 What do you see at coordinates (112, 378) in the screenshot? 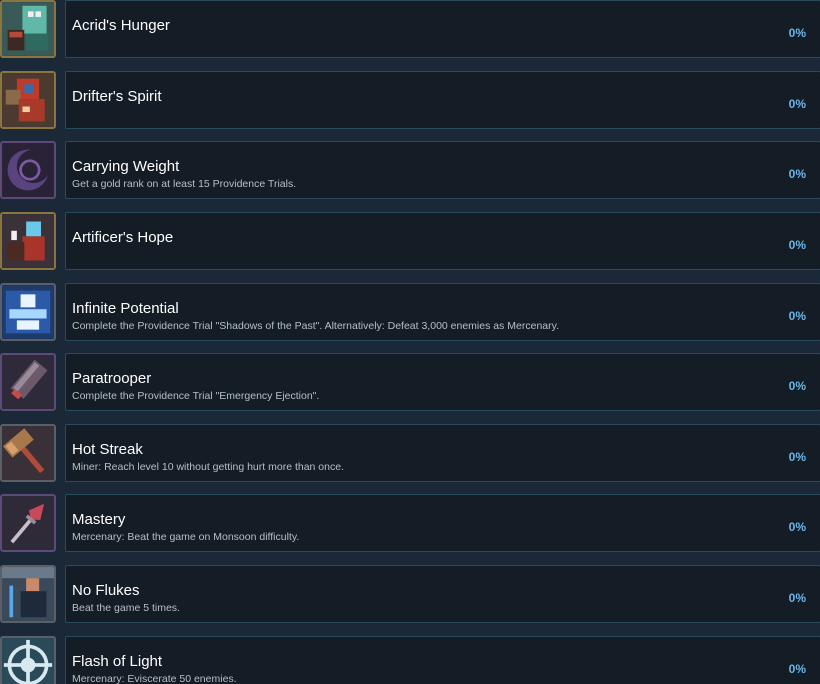
I see `achievement-title: Paratrooper` at bounding box center [112, 378].